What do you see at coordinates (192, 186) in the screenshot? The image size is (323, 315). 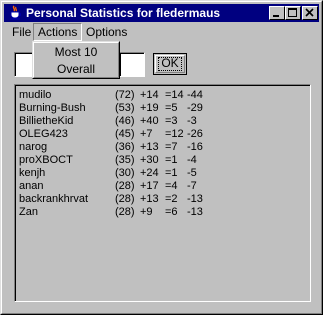 I see `losses: -7` at bounding box center [192, 186].